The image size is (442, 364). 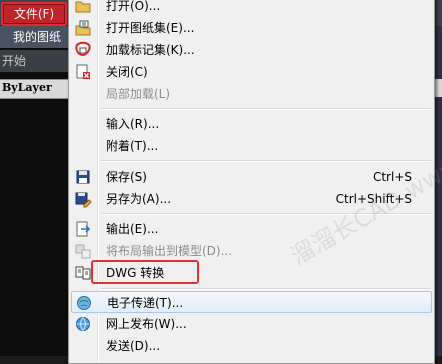 I want to click on load-markup-icon, so click(x=83, y=50).